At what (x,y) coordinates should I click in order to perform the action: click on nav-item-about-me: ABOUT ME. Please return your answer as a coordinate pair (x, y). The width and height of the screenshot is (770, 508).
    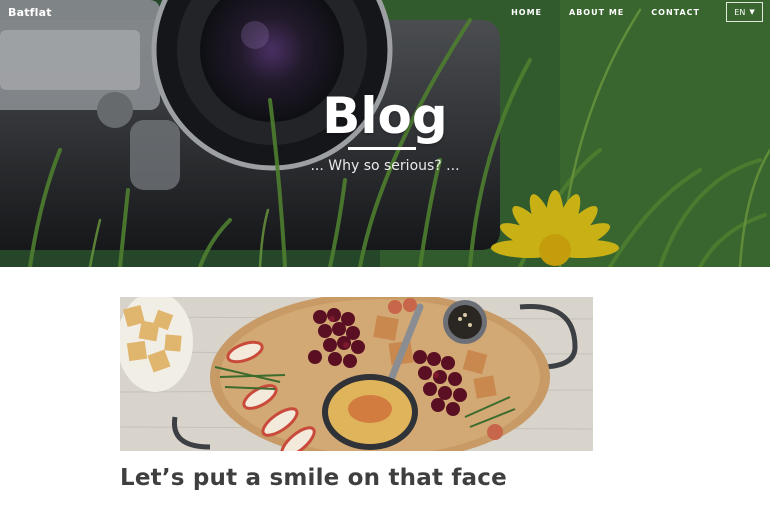
    Looking at the image, I should click on (596, 12).